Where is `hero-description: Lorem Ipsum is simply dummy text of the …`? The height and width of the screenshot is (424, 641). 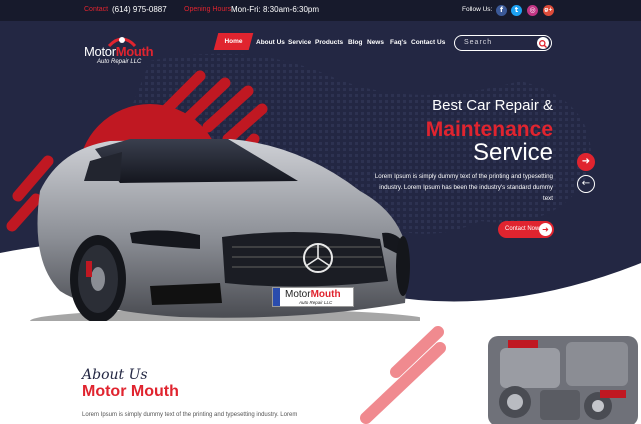 hero-description: Lorem Ipsum is simply dummy text of the … is located at coordinates (463, 187).